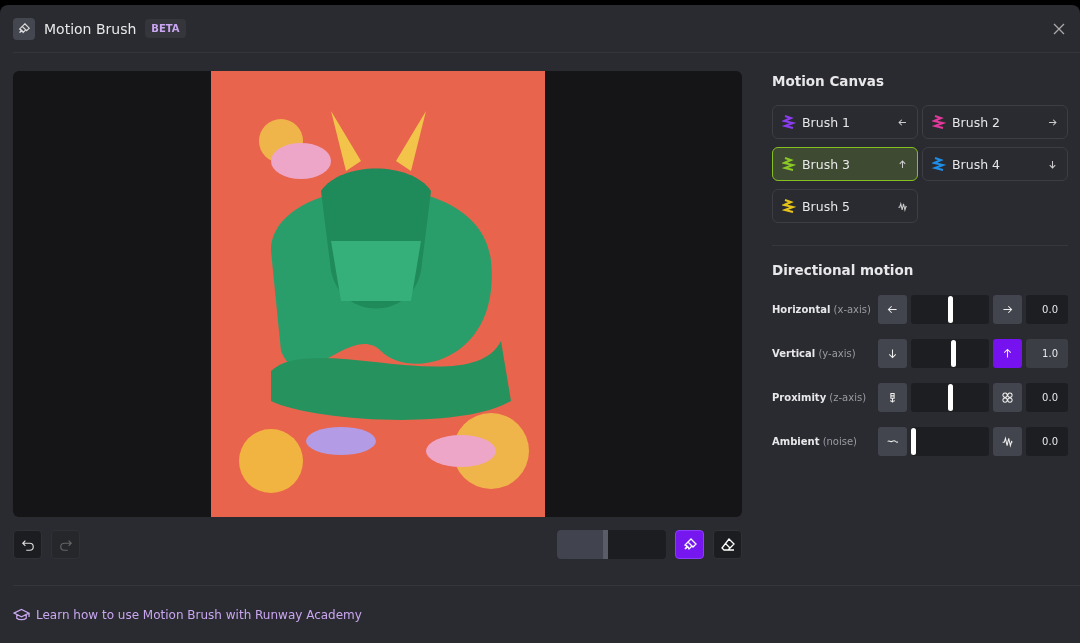 The width and height of the screenshot is (1080, 643). Describe the element at coordinates (892, 397) in the screenshot. I see `flower-button` at that location.